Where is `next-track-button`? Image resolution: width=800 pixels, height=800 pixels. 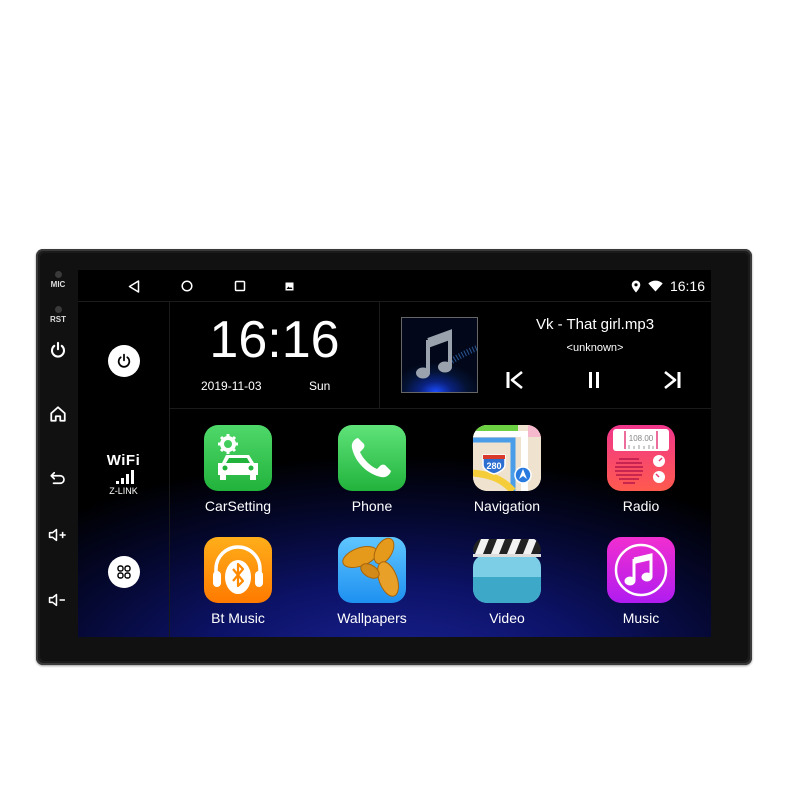
next-track-button is located at coordinates (672, 380).